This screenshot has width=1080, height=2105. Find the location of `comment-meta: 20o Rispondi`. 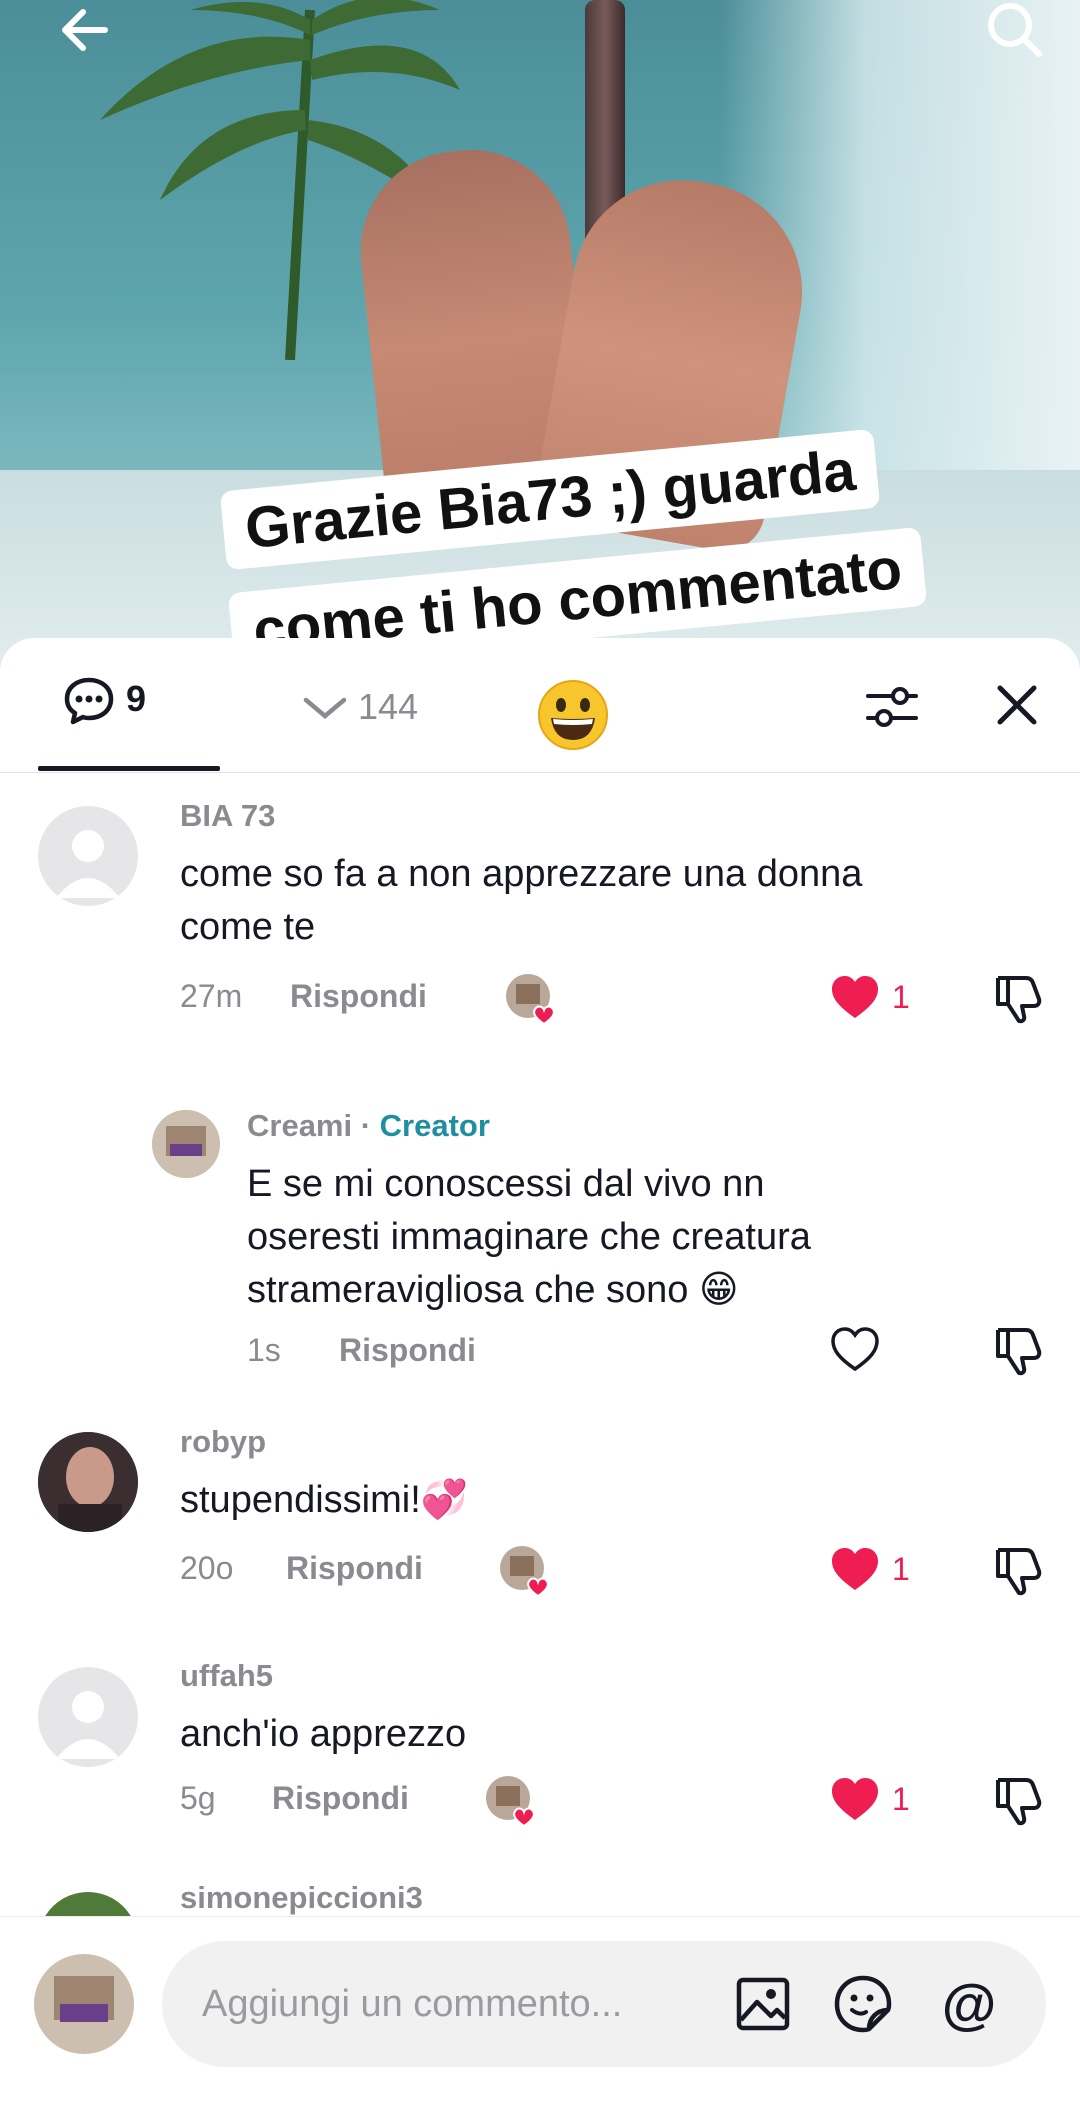

comment-meta: 20o Rispondi is located at coordinates (301, 1568).